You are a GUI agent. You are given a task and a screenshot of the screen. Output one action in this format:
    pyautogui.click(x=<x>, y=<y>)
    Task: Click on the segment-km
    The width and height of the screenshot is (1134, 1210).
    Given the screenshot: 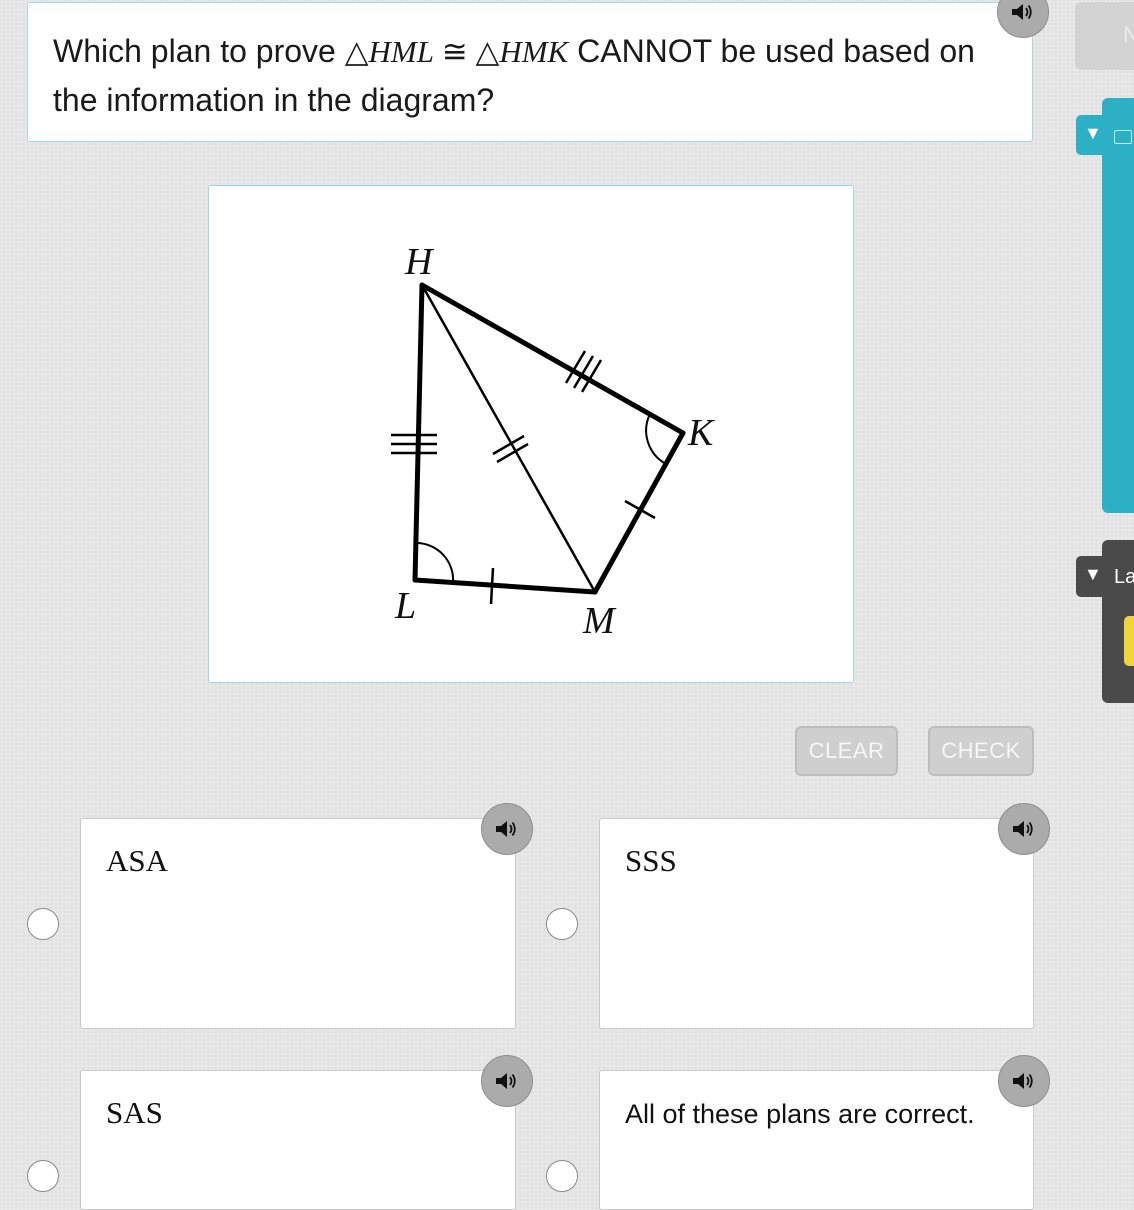 What is the action you would take?
    pyautogui.click(x=639, y=512)
    